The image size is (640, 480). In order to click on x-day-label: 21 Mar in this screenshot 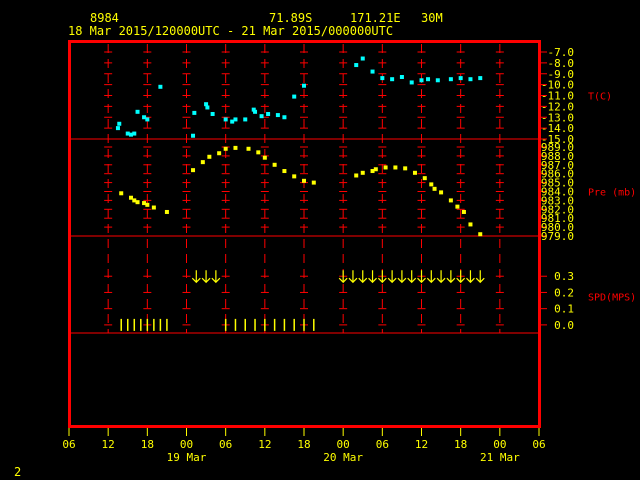, I will do `click(500, 457)`.